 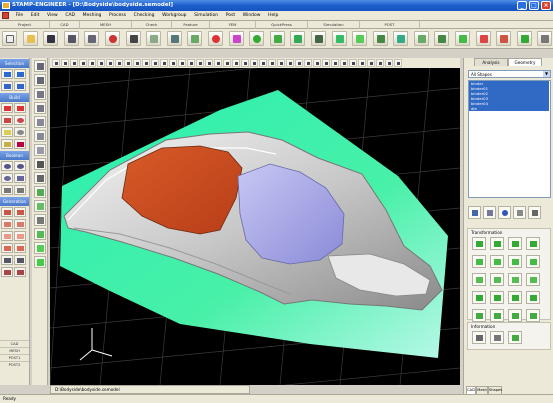 What do you see at coordinates (245, 63) in the screenshot?
I see `hide-icon` at bounding box center [245, 63].